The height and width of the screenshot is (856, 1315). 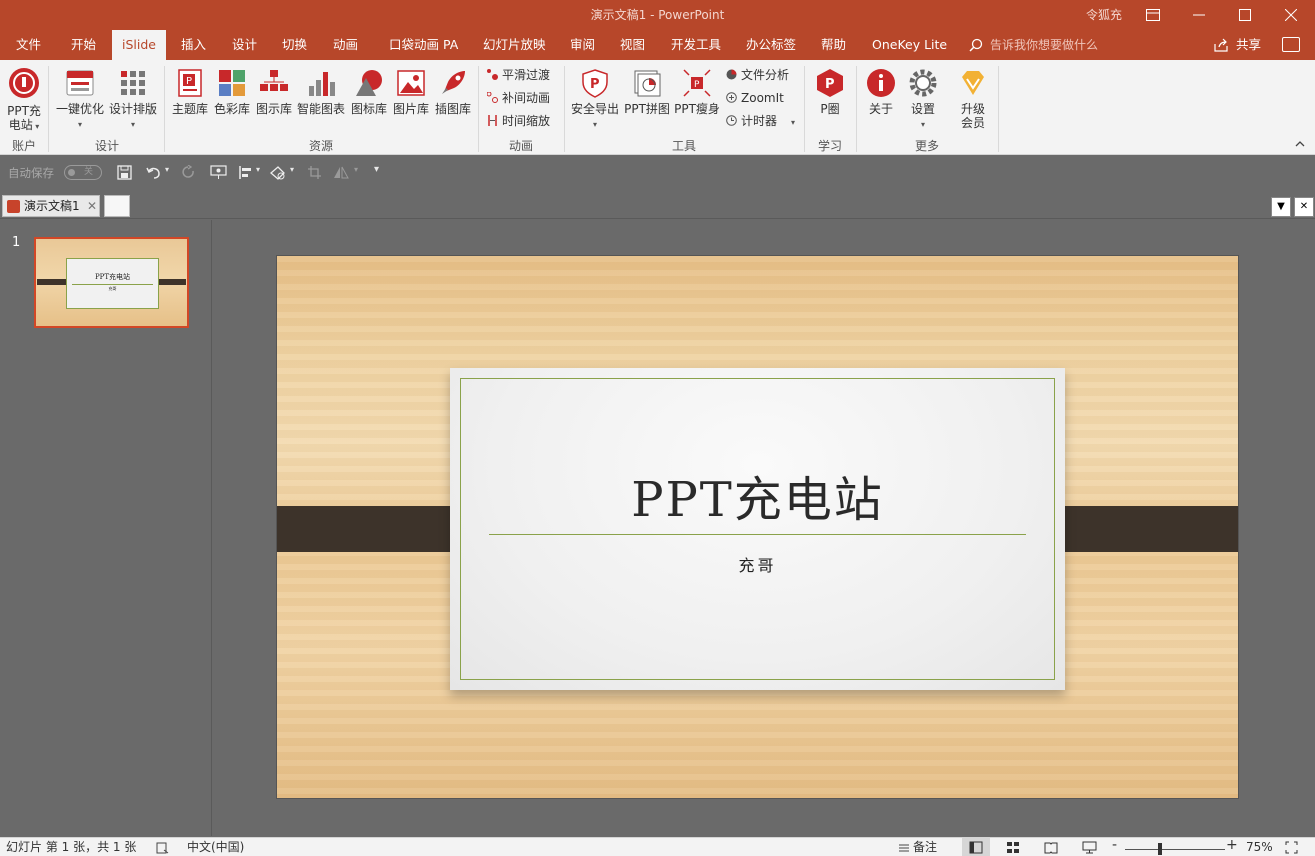 I want to click on tab-home: 开始, so click(x=83, y=45).